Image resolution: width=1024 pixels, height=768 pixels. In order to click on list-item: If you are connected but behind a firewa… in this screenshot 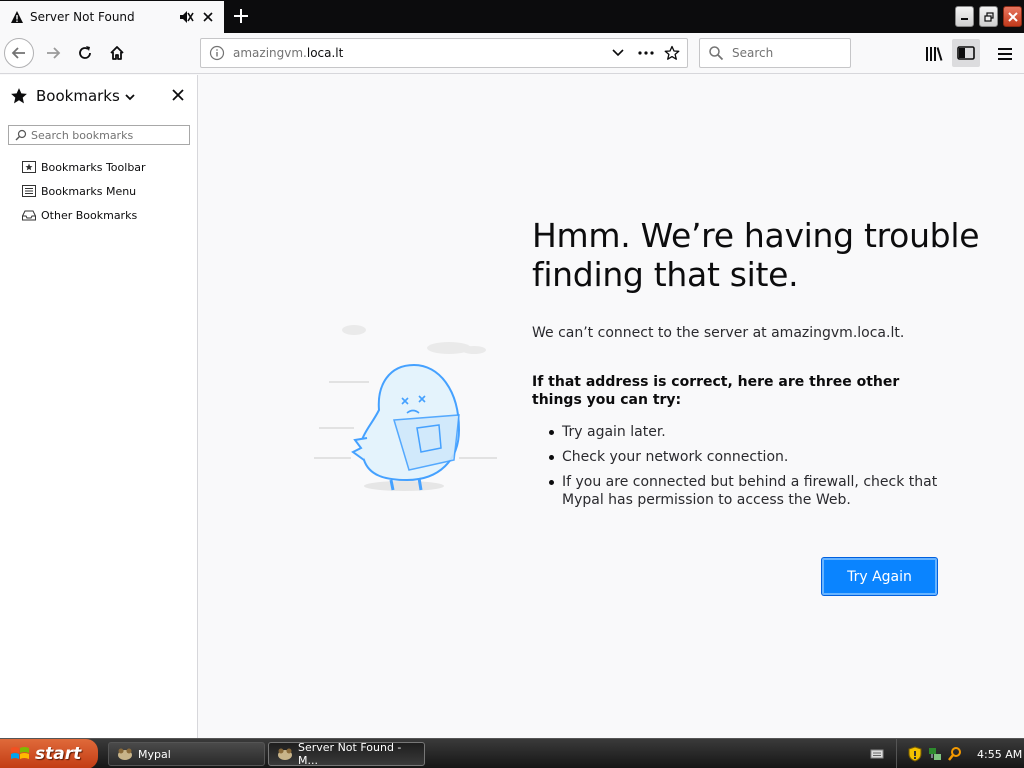, I will do `click(742, 491)`.